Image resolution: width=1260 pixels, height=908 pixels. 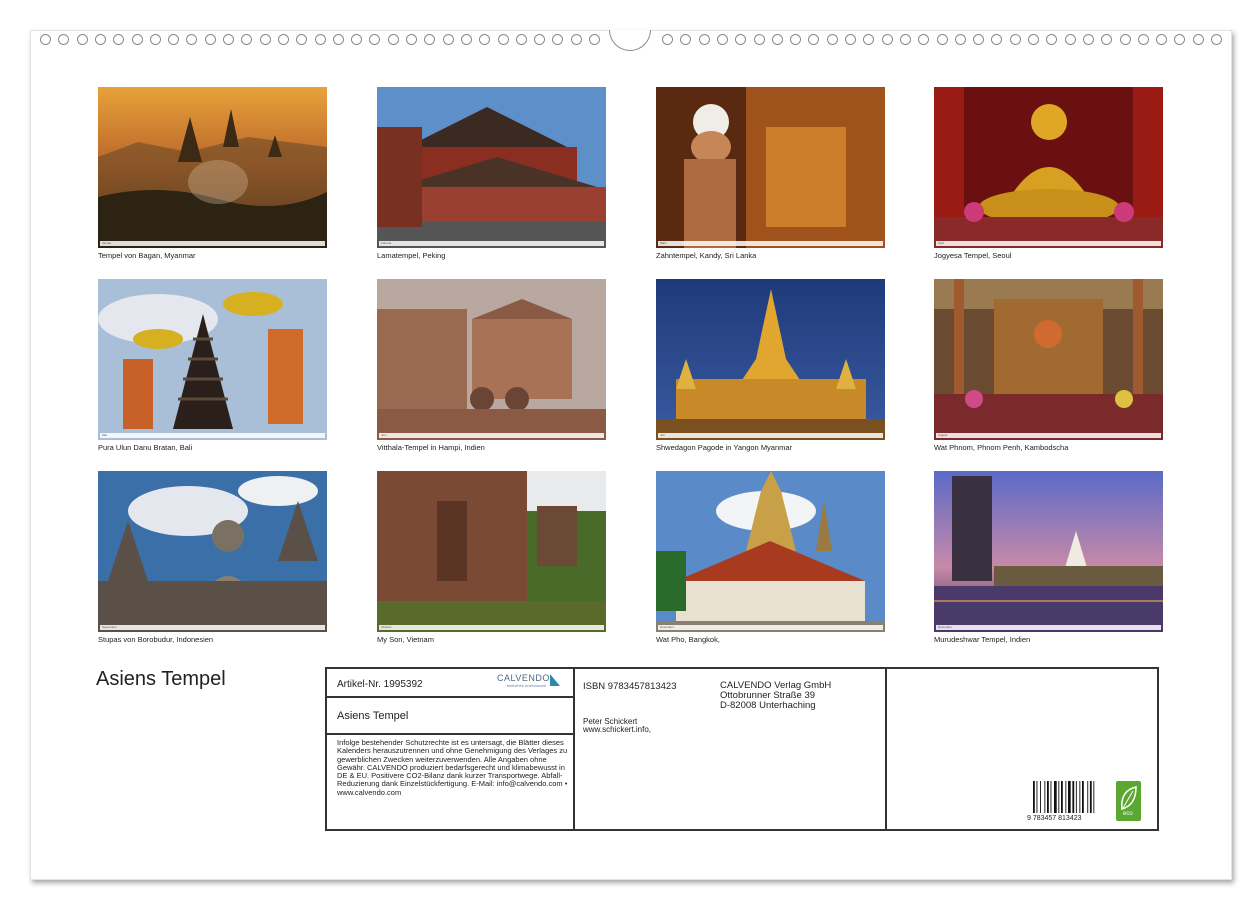 I want to click on photo-caption: Stupas von Borobudur, Indonesien, so click(x=155, y=639).